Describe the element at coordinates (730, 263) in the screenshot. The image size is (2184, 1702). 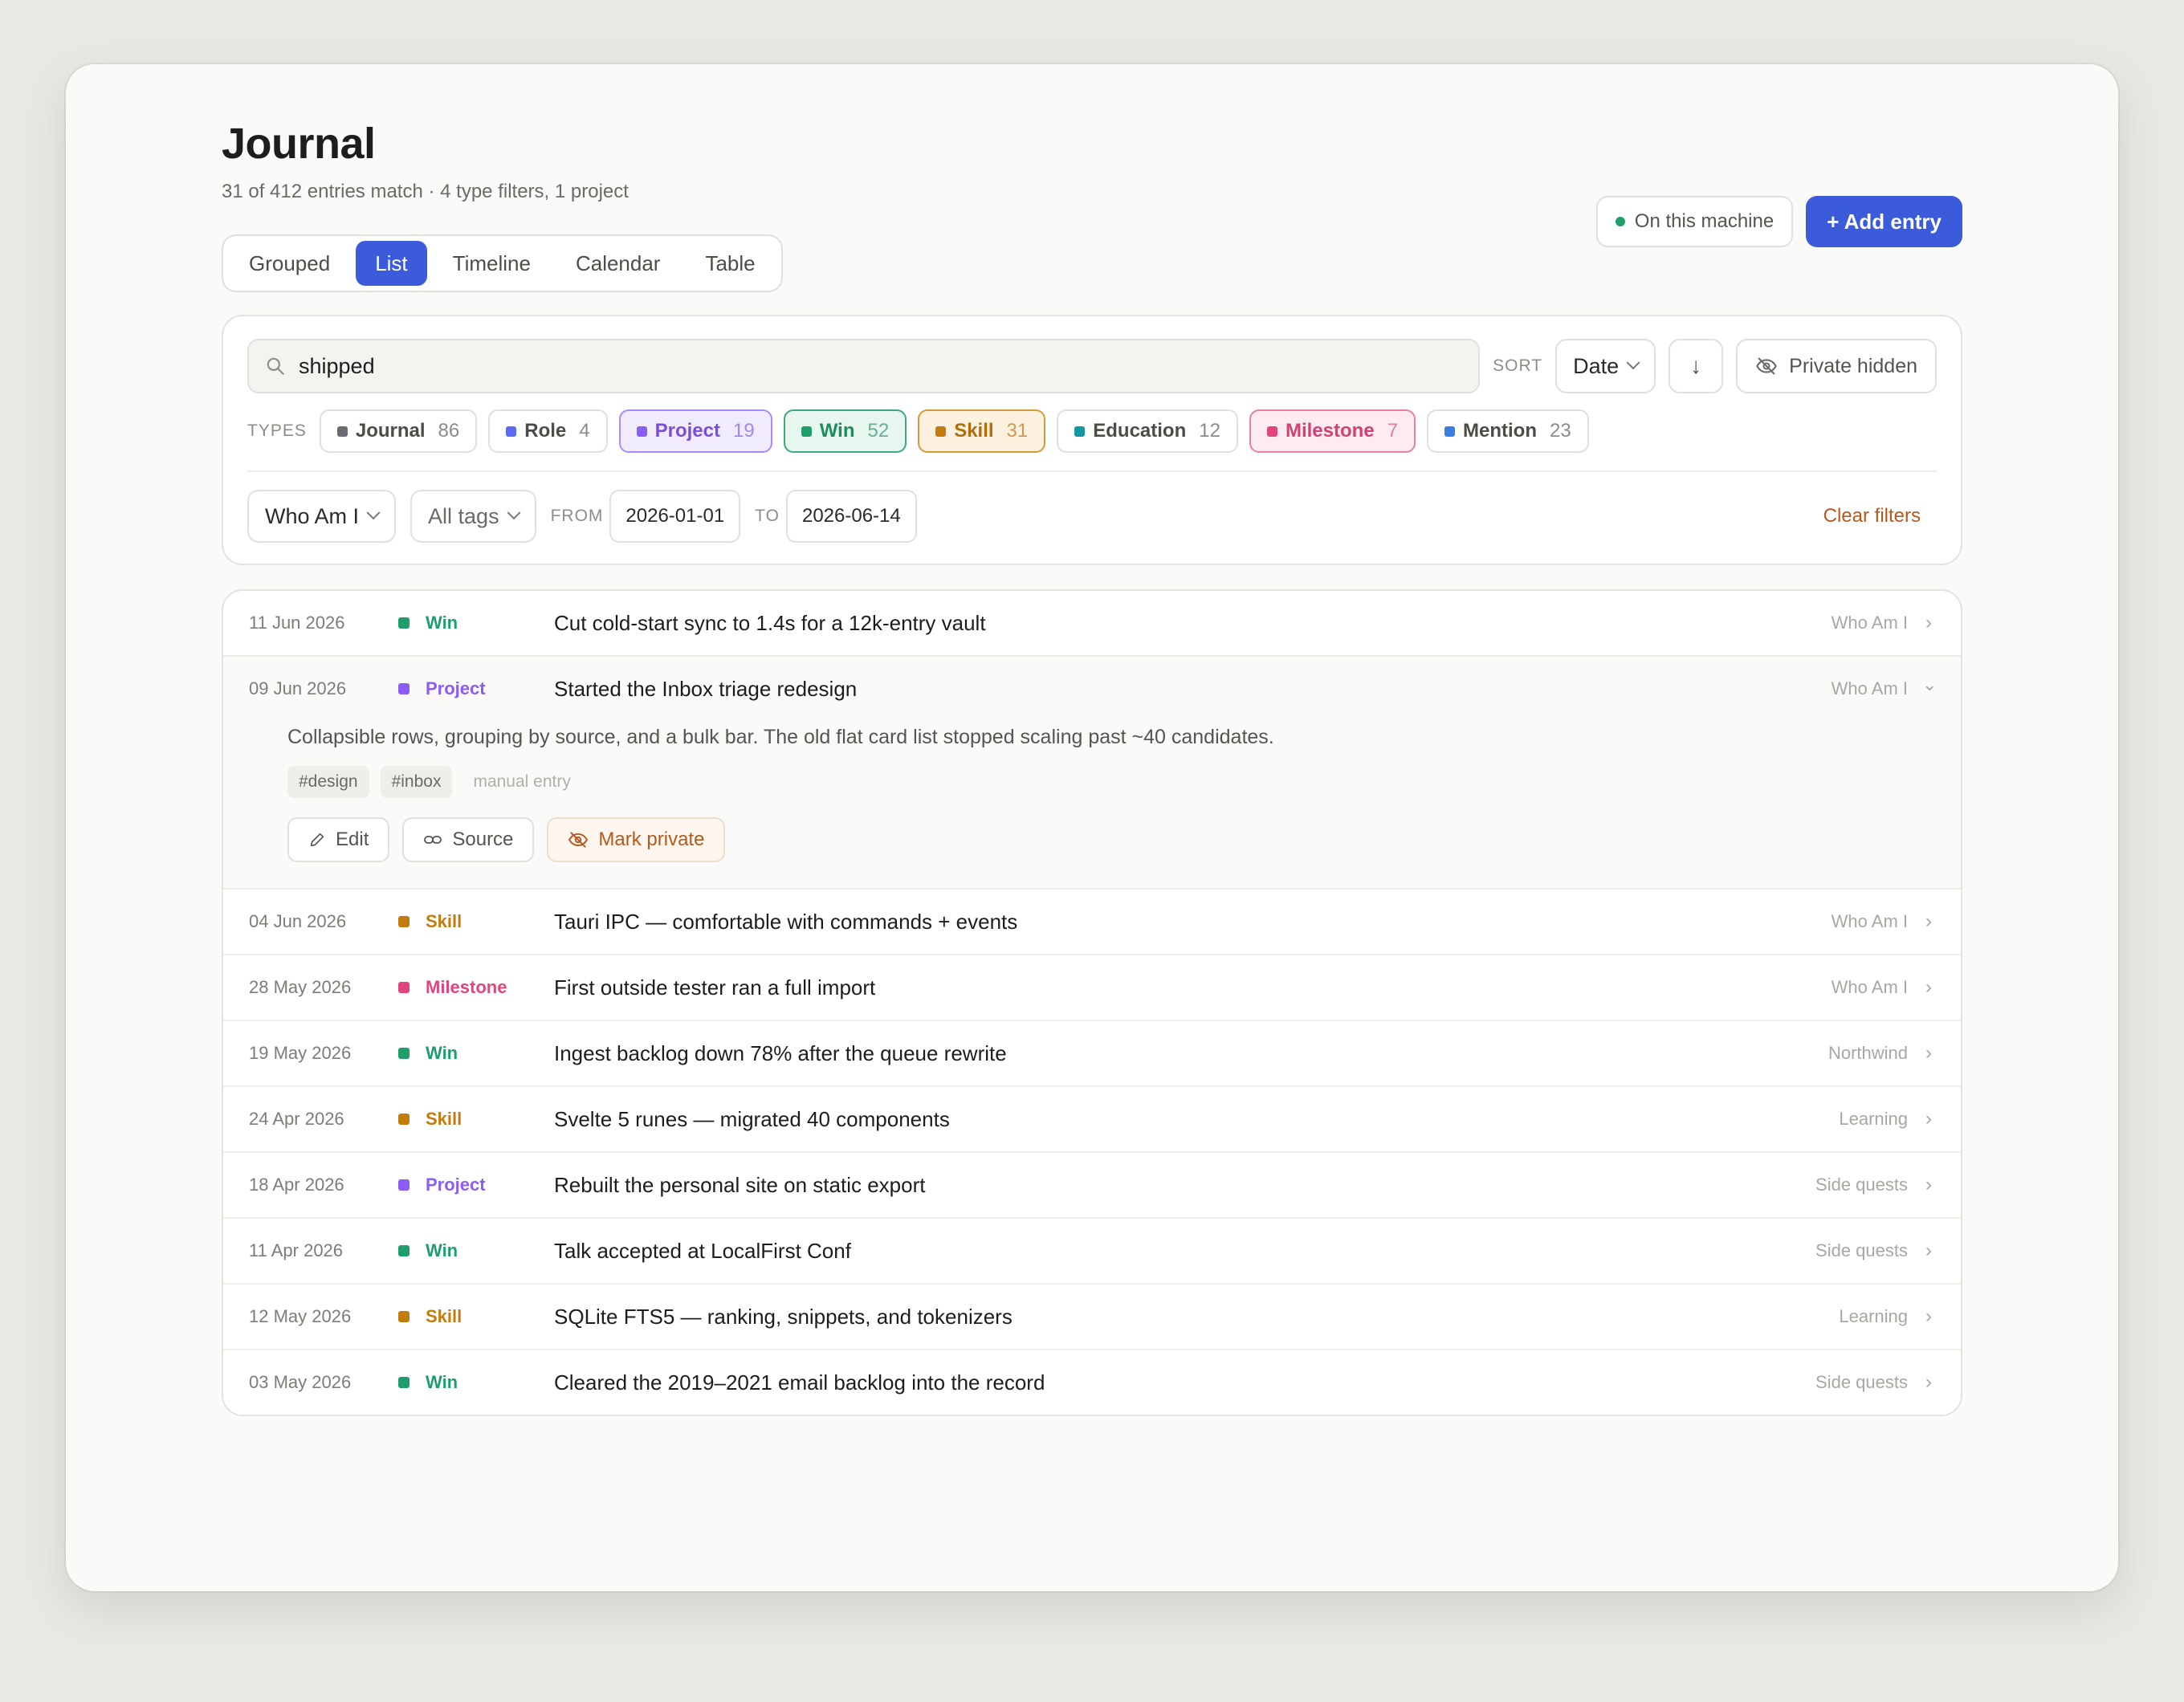
I see `tab-table: Table` at that location.